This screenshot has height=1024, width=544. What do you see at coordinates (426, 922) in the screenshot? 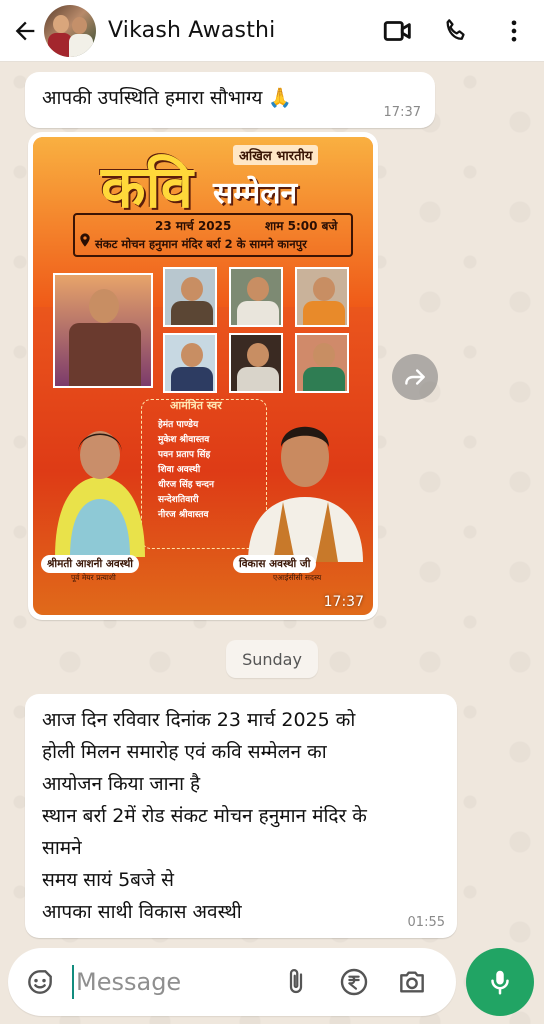
I see `message-time: 01:55` at bounding box center [426, 922].